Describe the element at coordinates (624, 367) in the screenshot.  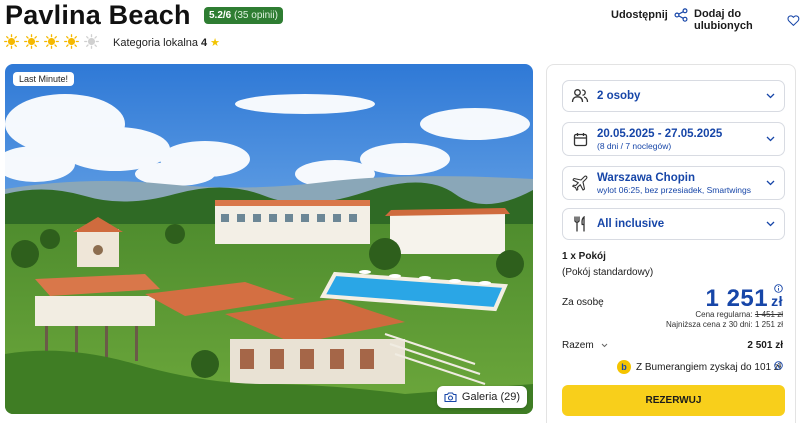
I see `bumerang-logo-icon: b` at that location.